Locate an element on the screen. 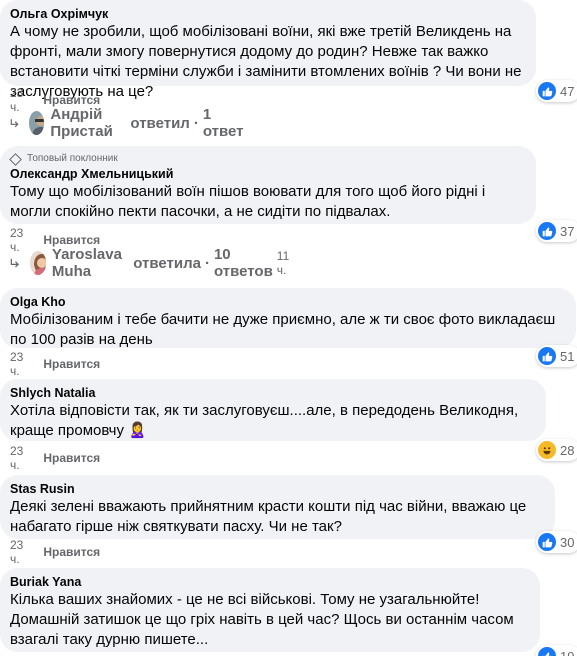 The image size is (577, 656). reaction-count: 19 is located at coordinates (567, 652).